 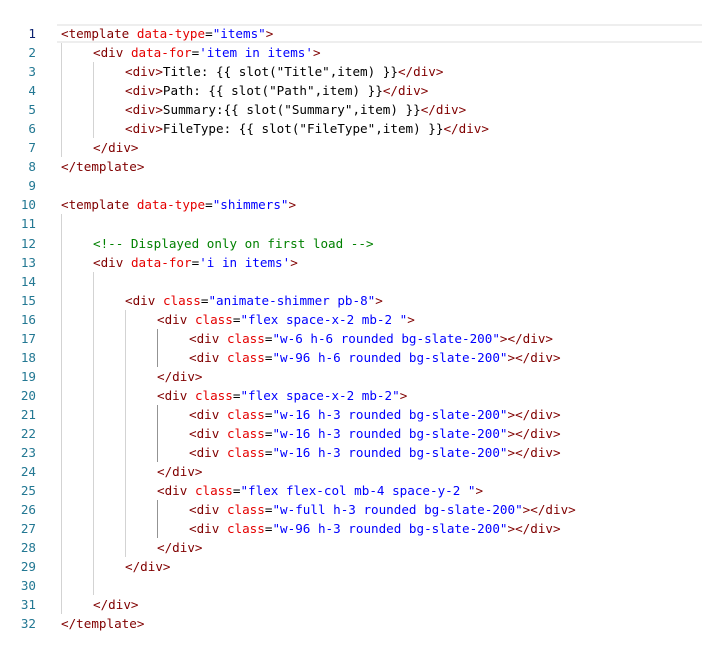 What do you see at coordinates (28, 529) in the screenshot?
I see `line-number: 27` at bounding box center [28, 529].